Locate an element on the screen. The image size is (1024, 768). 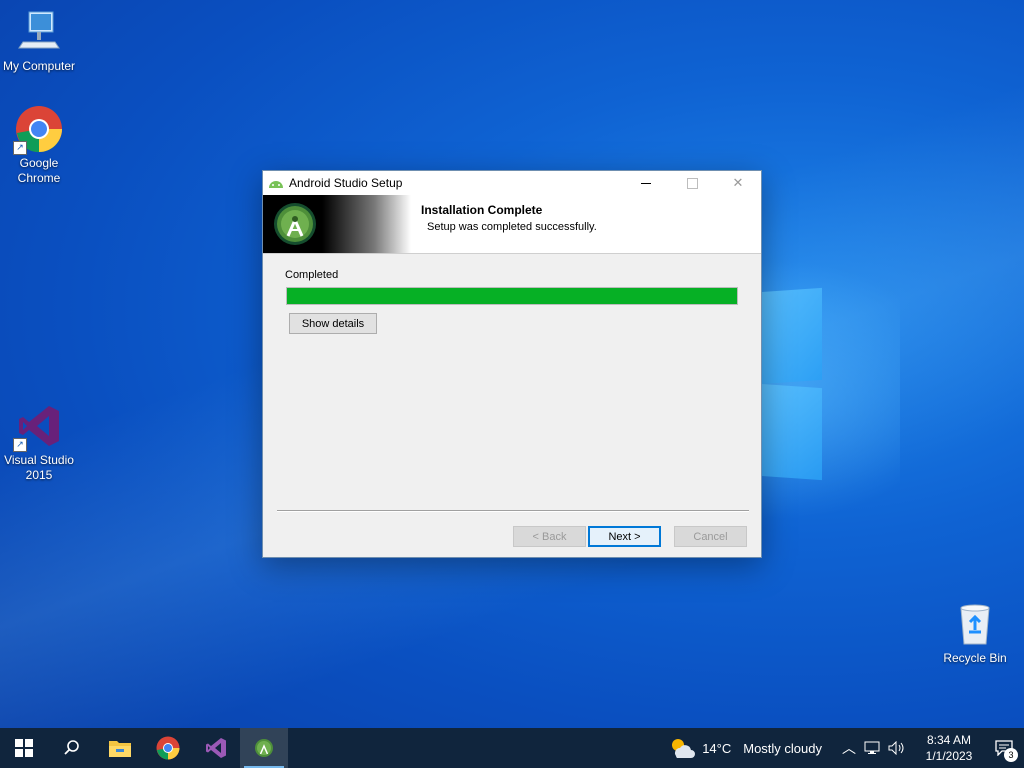
network-icon is located at coordinates (872, 748).